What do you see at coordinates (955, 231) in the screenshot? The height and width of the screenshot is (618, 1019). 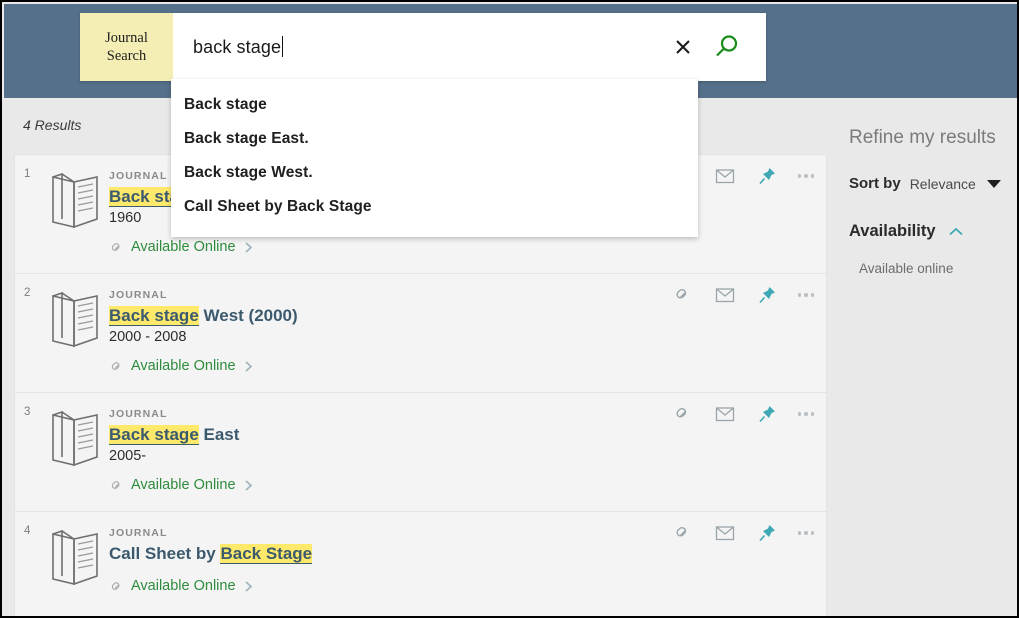 I see `chevron-up-icon` at bounding box center [955, 231].